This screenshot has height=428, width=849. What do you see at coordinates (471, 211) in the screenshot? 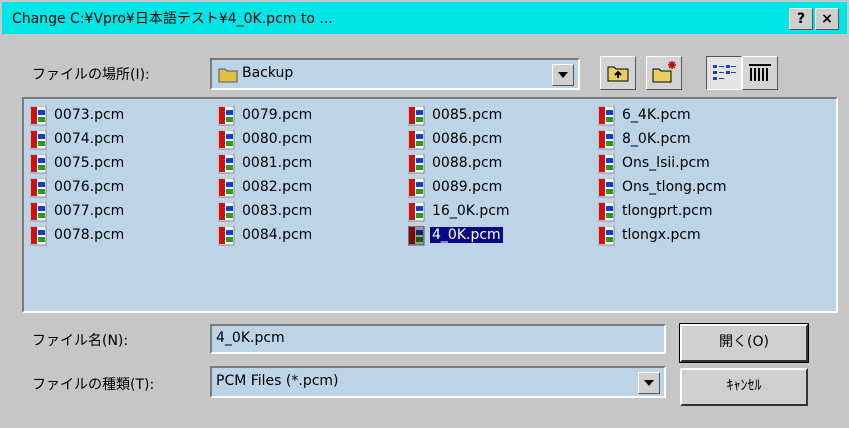
I see `file-name: 16_0K.pcm` at bounding box center [471, 211].